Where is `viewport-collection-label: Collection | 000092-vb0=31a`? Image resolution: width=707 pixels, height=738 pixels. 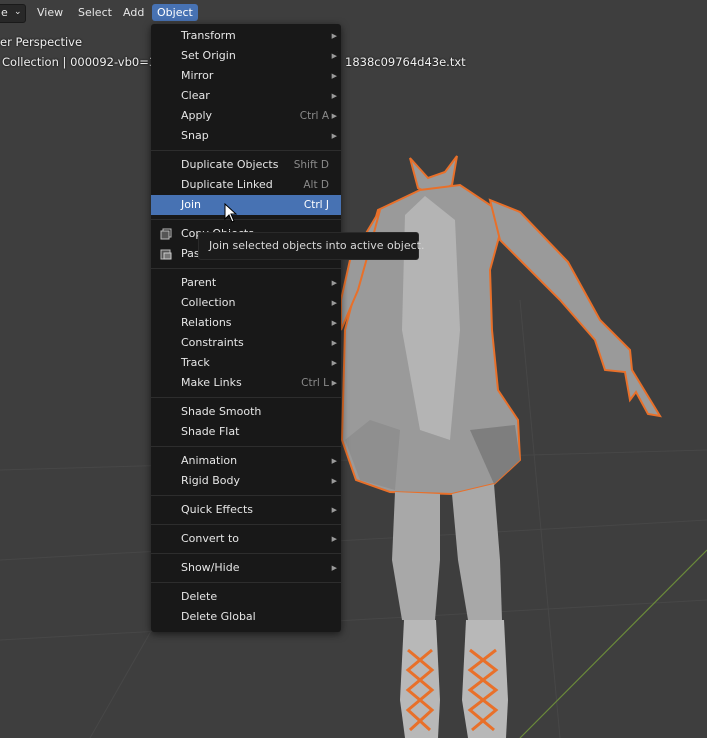
viewport-collection-label: Collection | 000092-vb0=31a is located at coordinates (86, 62).